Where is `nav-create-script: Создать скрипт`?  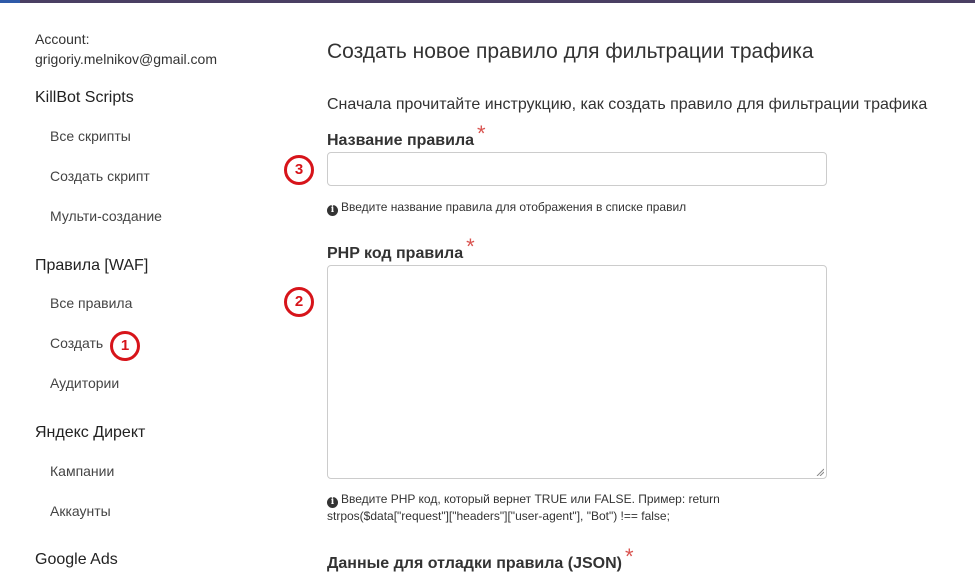 nav-create-script: Создать скрипт is located at coordinates (100, 176).